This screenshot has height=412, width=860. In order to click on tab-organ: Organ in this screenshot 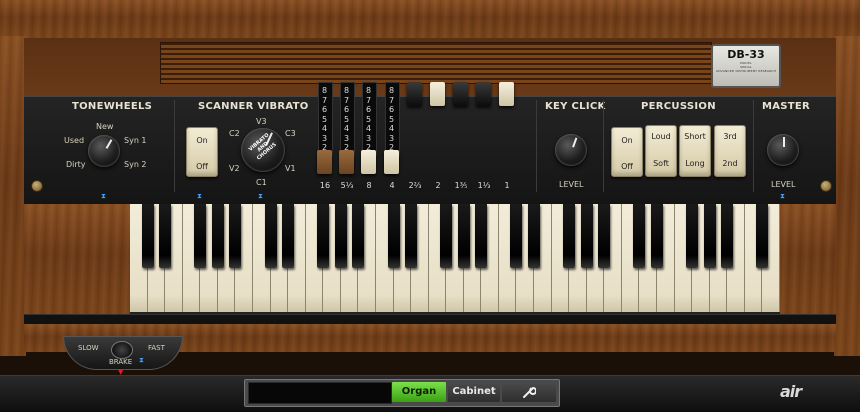, I will do `click(419, 392)`.